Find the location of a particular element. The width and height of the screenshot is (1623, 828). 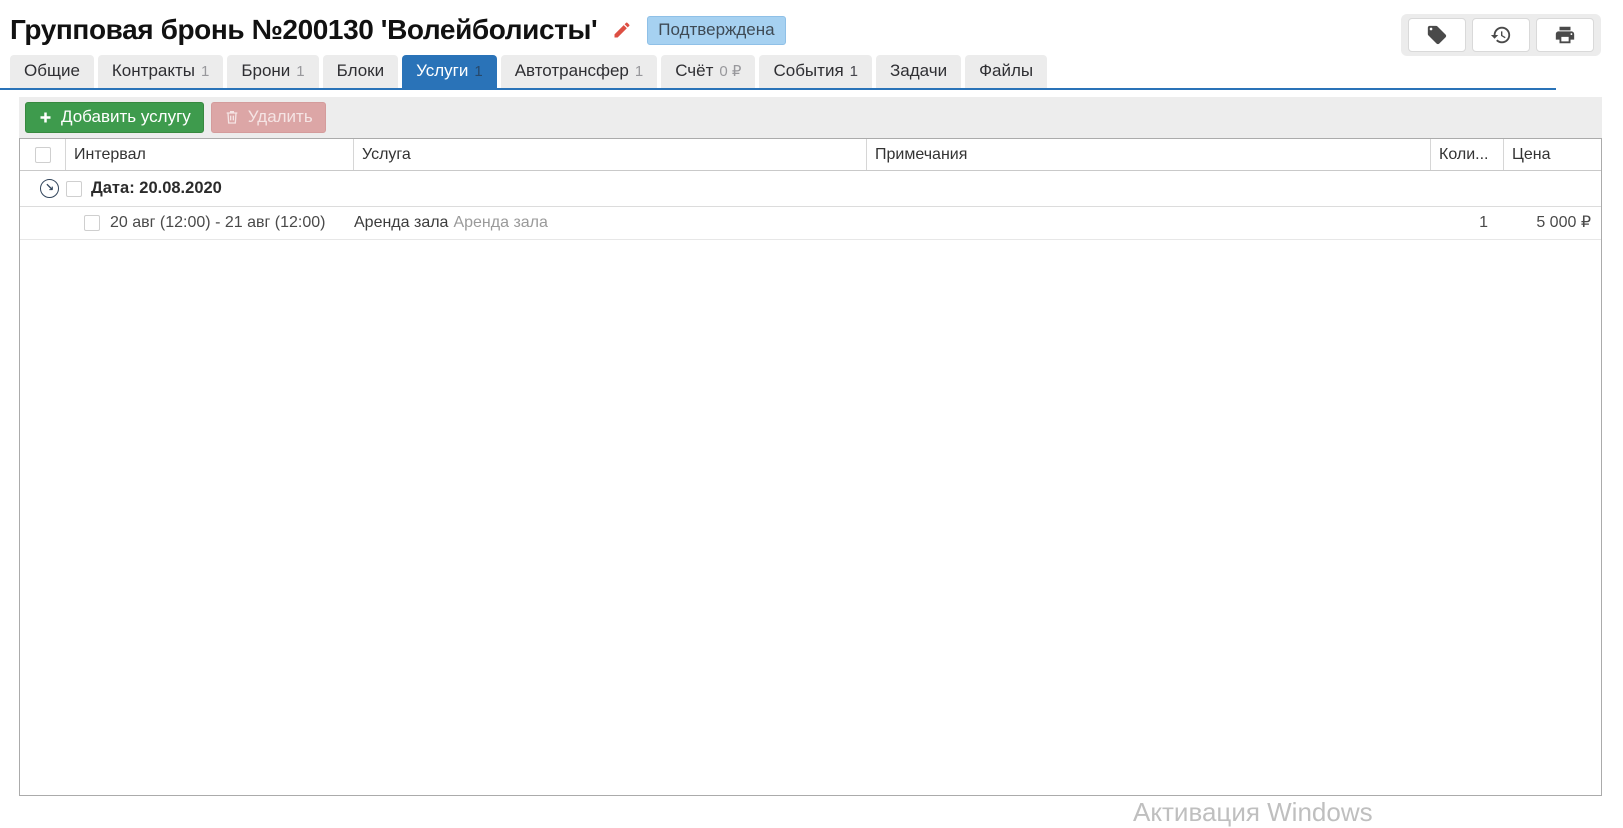

row-service-cell: Аренда зала Аренда зала is located at coordinates (610, 223).